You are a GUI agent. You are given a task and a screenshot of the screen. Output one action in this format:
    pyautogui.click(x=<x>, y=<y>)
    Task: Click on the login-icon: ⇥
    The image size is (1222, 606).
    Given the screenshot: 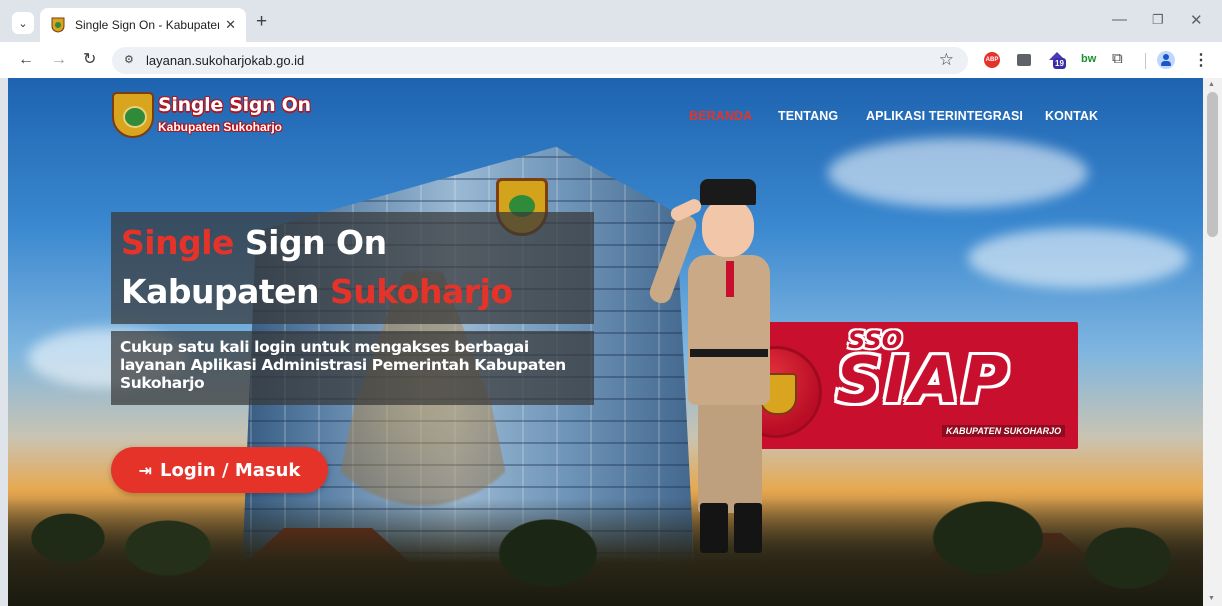 What is the action you would take?
    pyautogui.click(x=145, y=470)
    